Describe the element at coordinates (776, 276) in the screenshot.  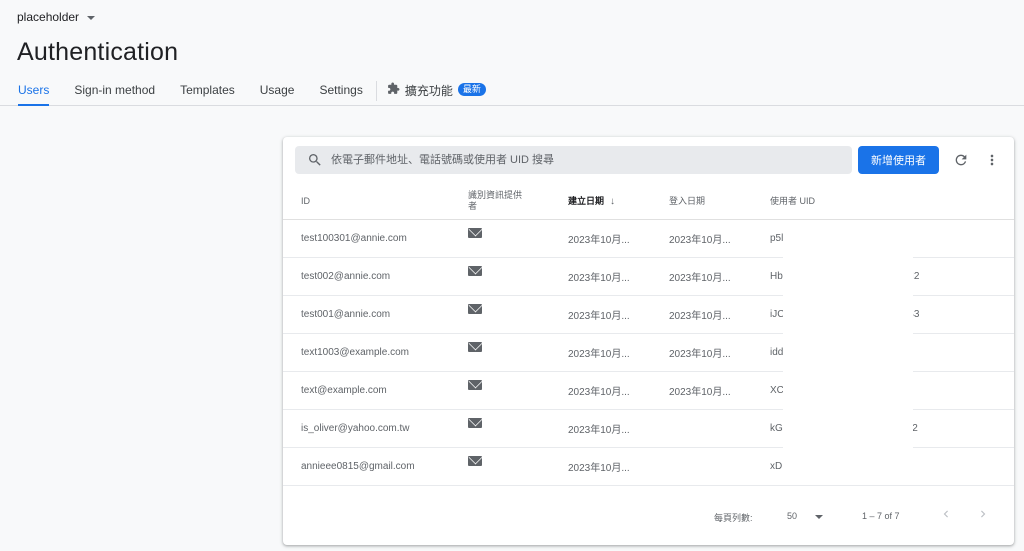
I see `uid-start: Hb` at that location.